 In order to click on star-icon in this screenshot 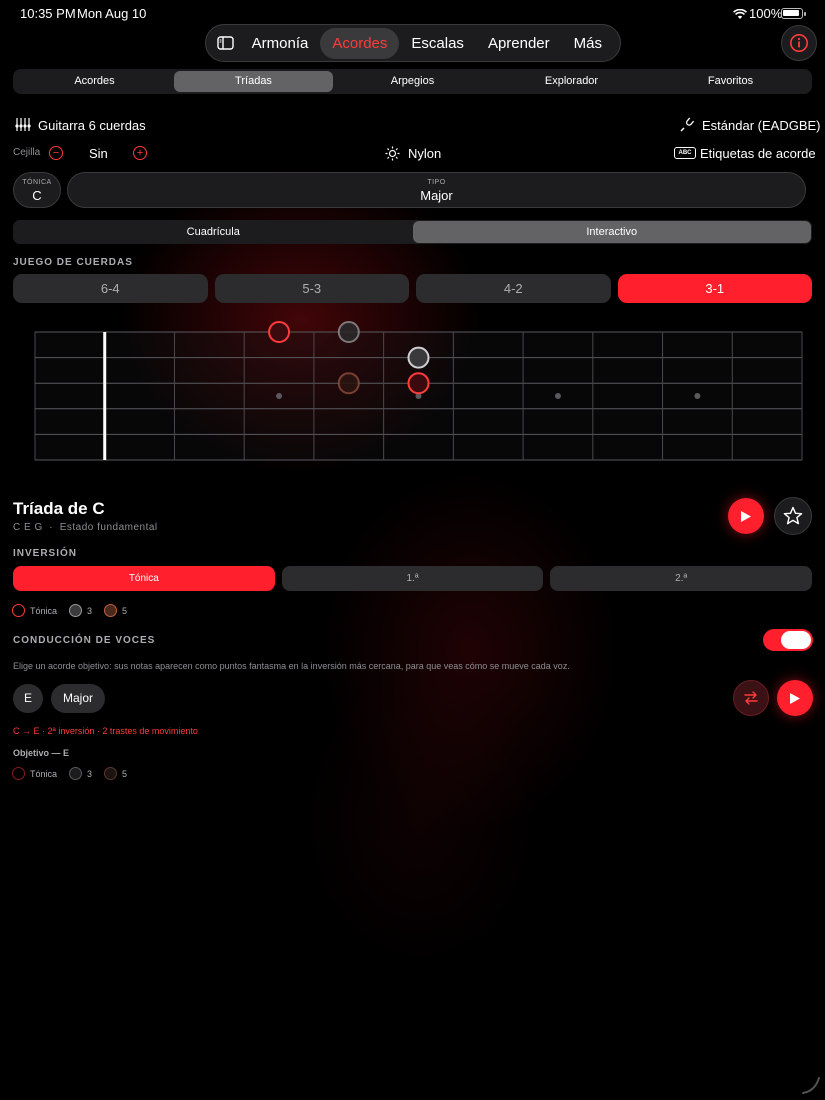, I will do `click(793, 515)`.